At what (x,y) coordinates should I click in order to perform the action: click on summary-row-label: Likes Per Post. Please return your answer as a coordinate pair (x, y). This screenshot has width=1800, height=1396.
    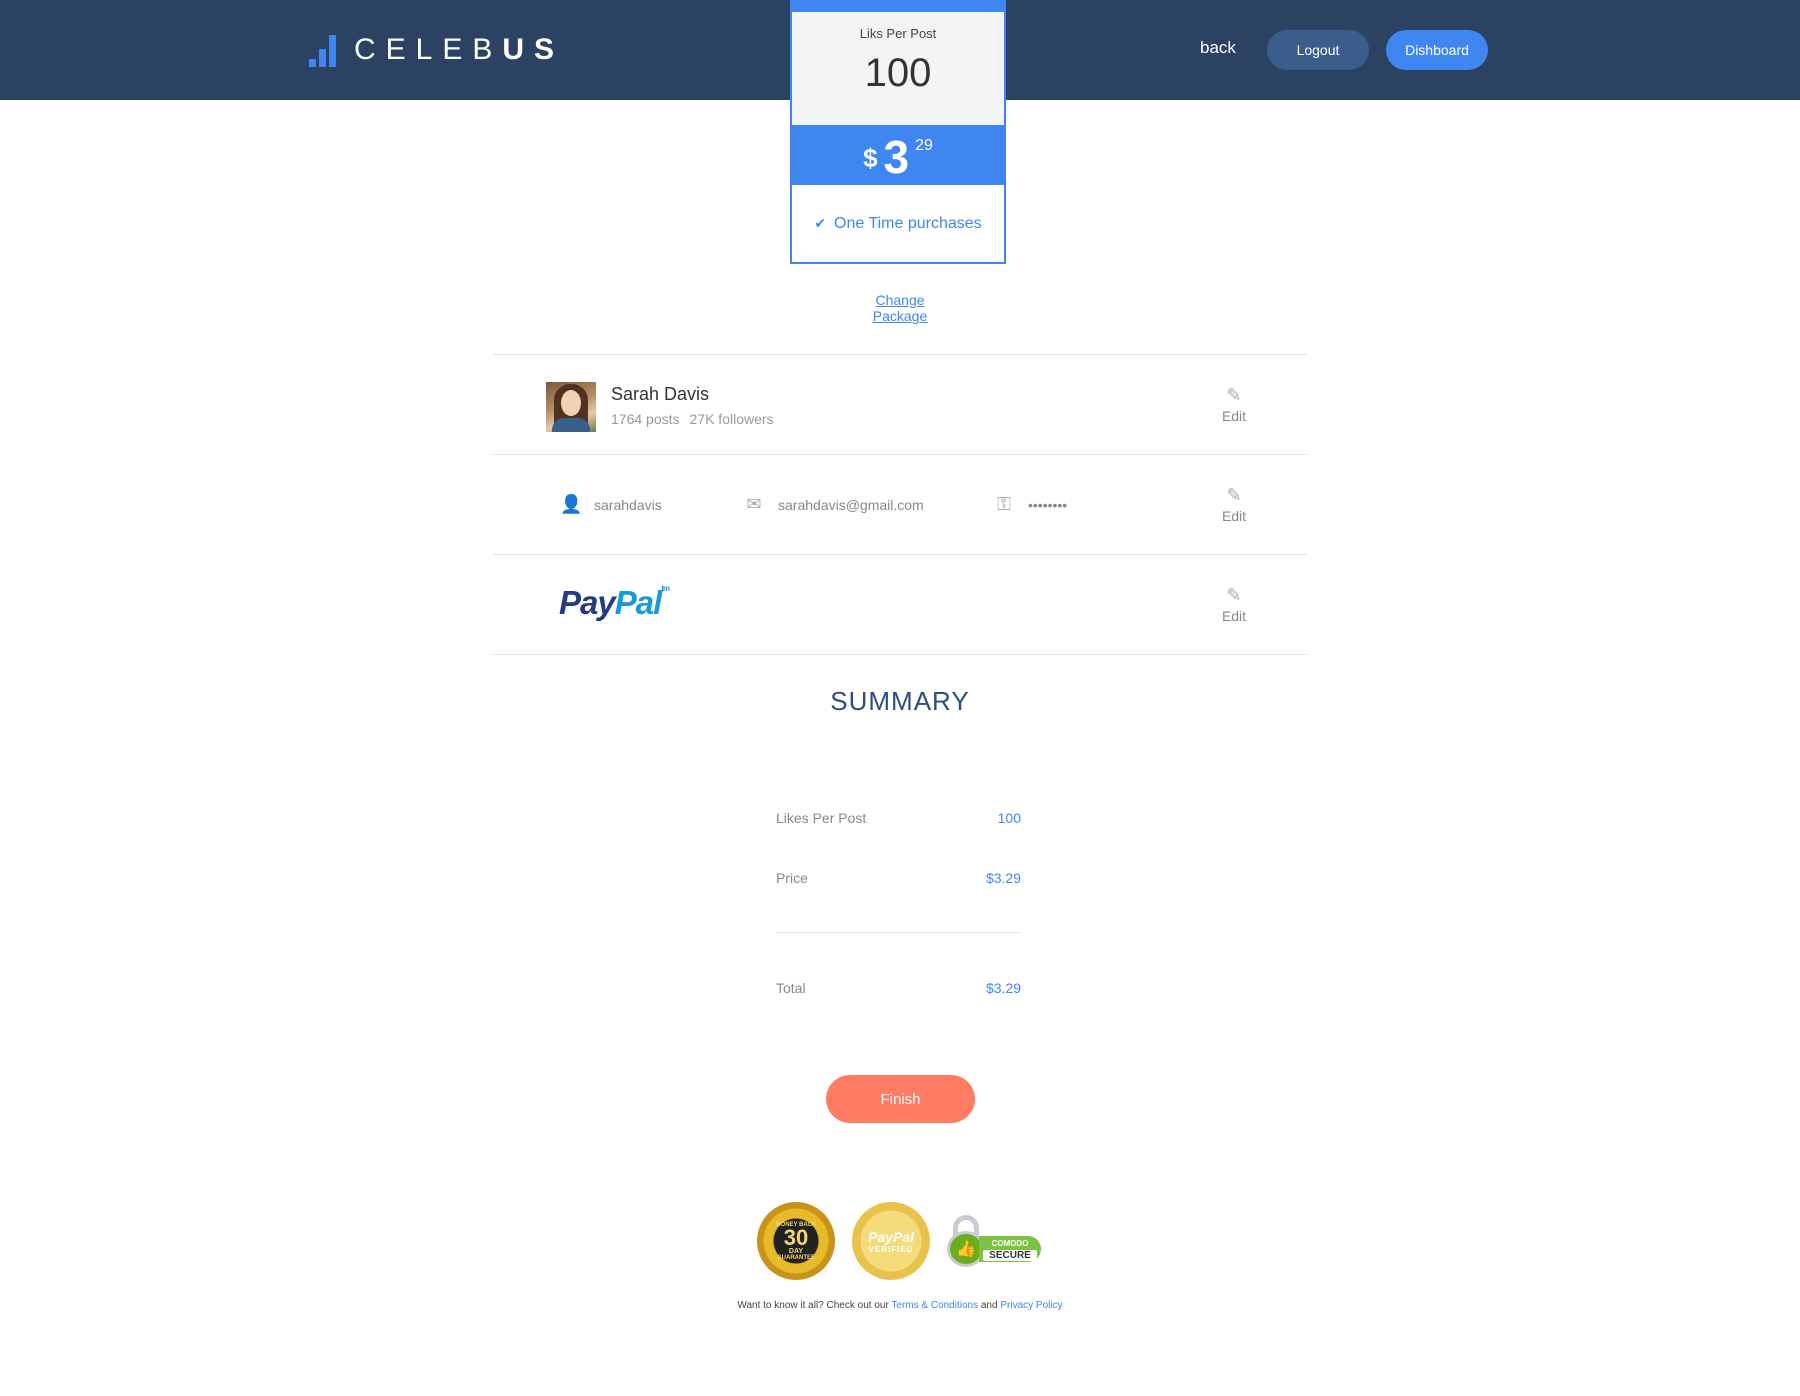
    Looking at the image, I should click on (821, 818).